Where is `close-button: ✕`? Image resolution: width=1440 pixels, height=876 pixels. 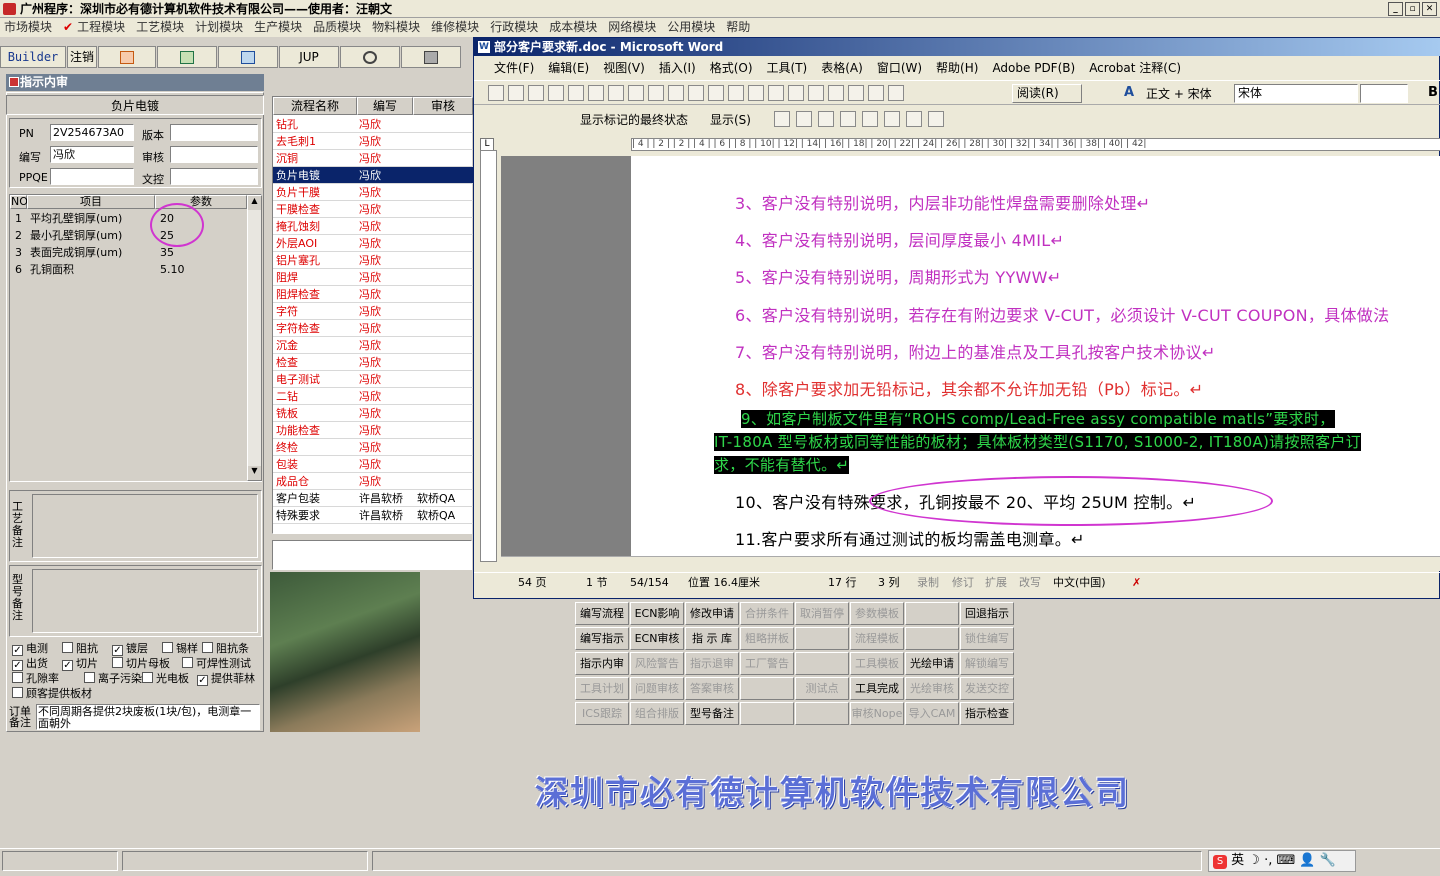
close-button: ✕ is located at coordinates (1429, 9).